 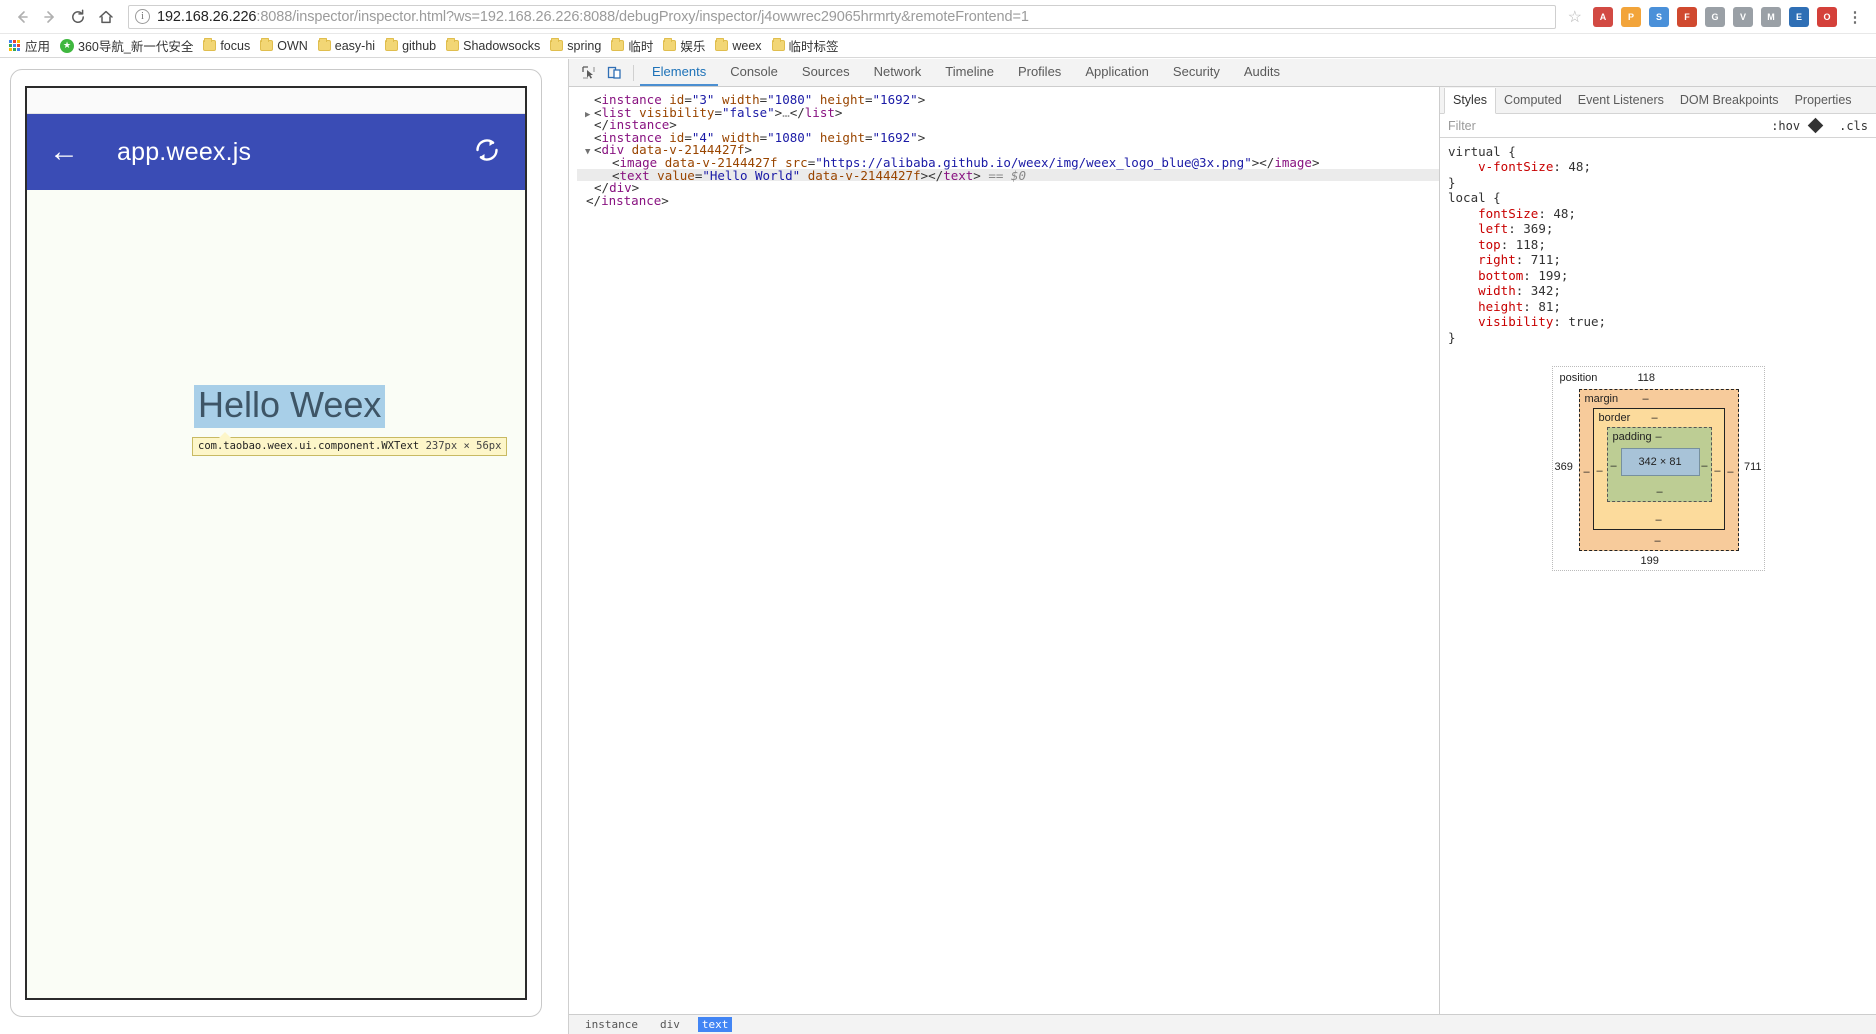 What do you see at coordinates (1500, 166) in the screenshot?
I see `css-property: v-fontSize` at bounding box center [1500, 166].